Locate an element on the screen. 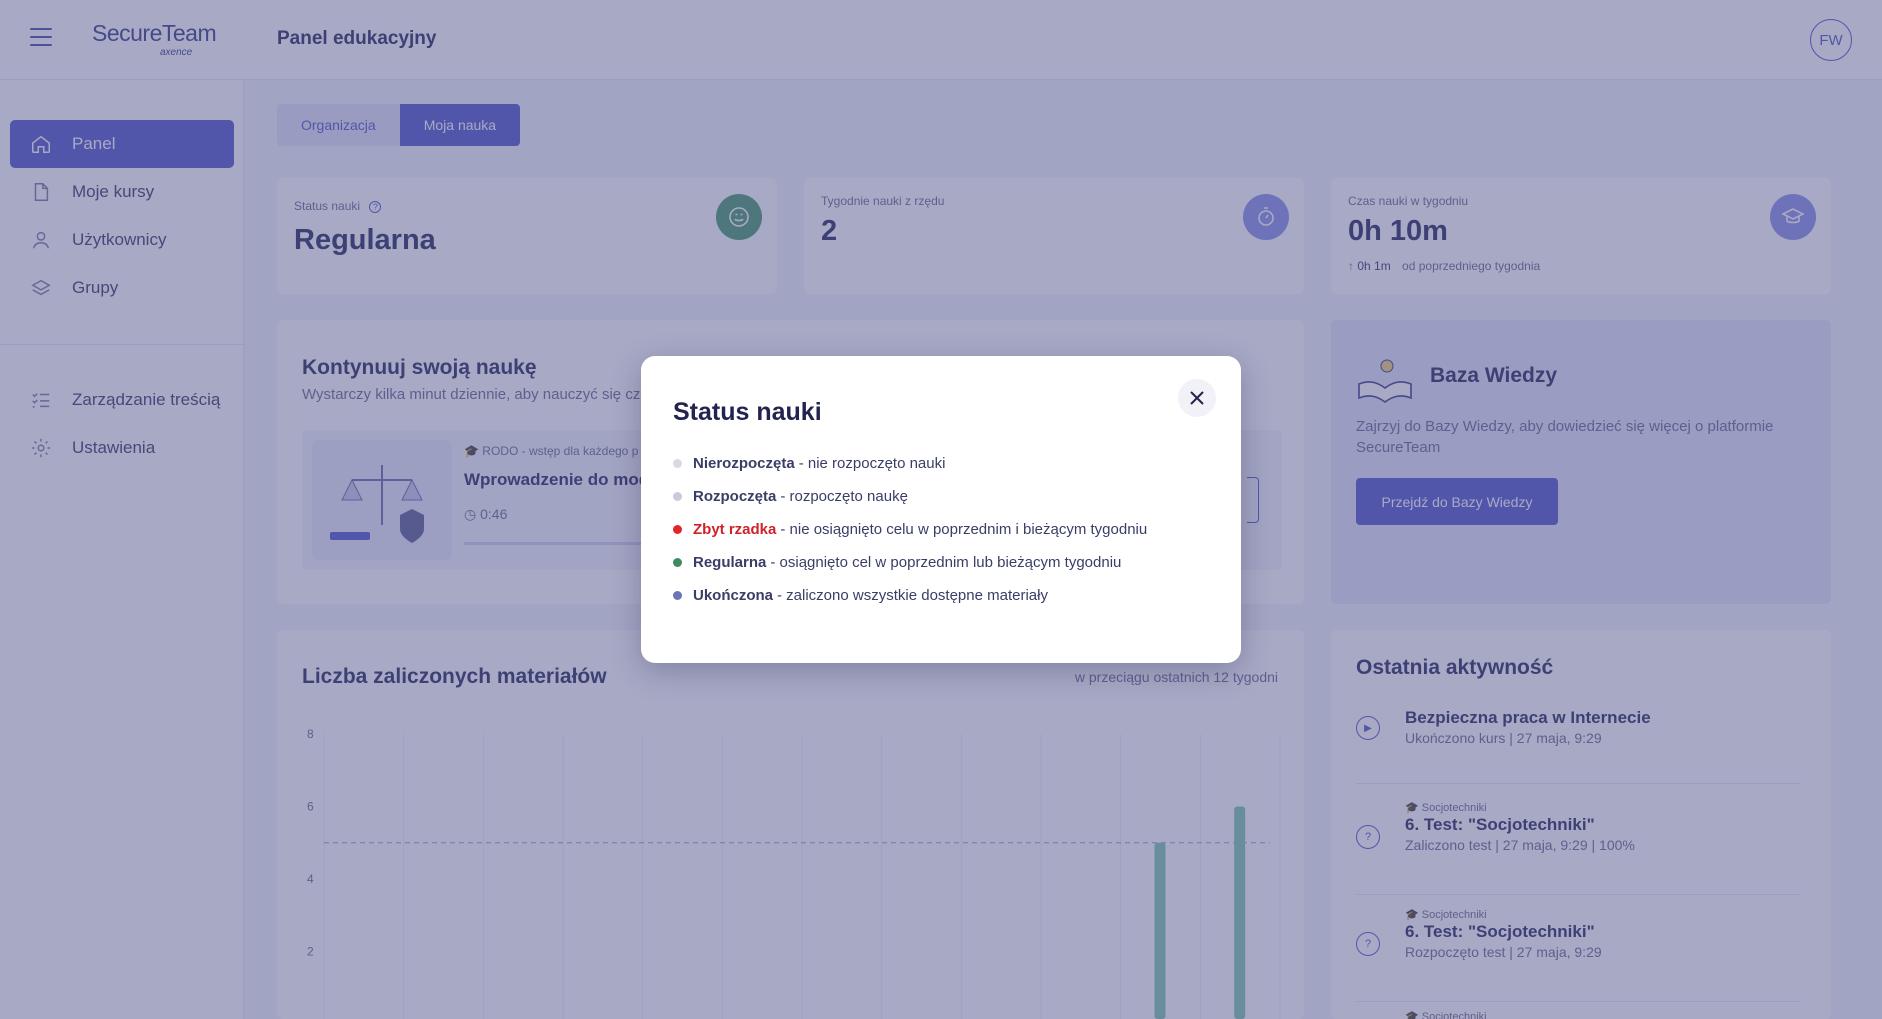 The height and width of the screenshot is (1019, 1882). status-description: - rozpoczęto naukę is located at coordinates (844, 496).